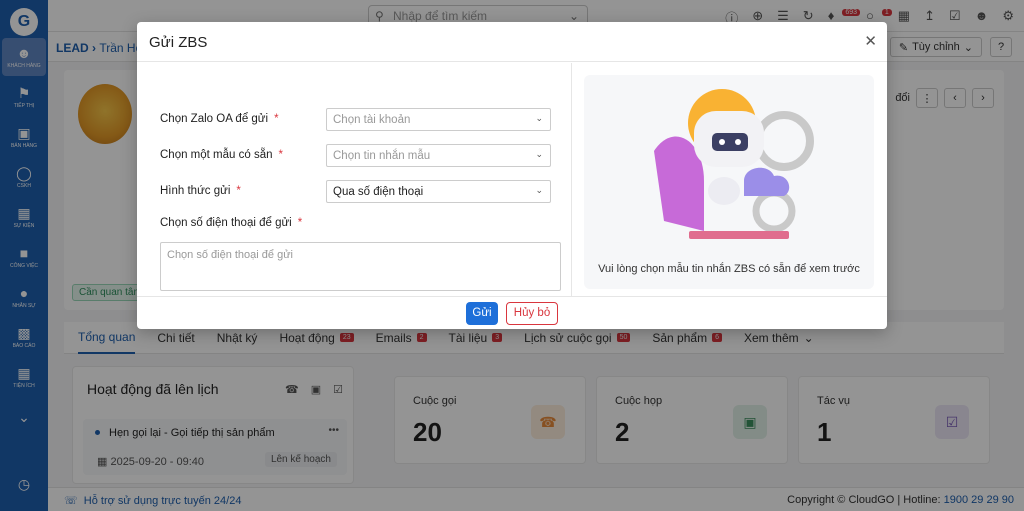  What do you see at coordinates (378, 191) in the screenshot?
I see `select-value: Qua số điện thoại` at bounding box center [378, 191].